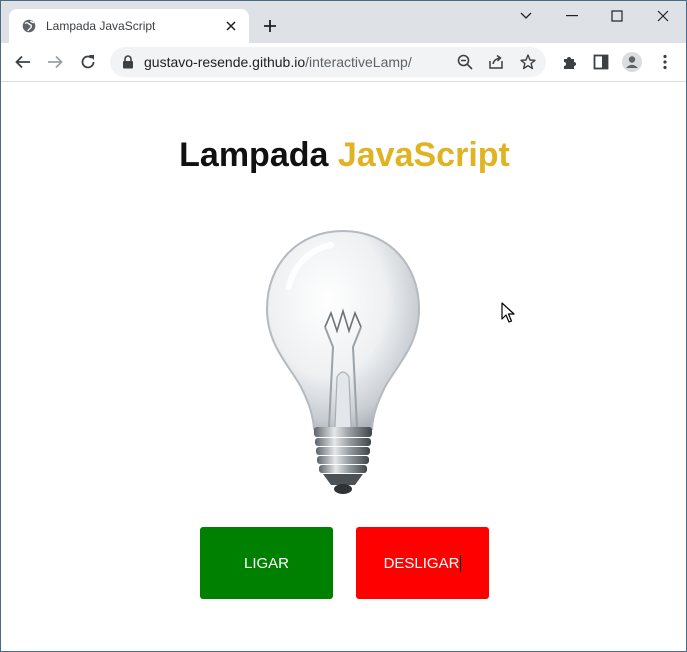 The height and width of the screenshot is (652, 687). Describe the element at coordinates (358, 62) in the screenshot. I see `url-path: /interactiveLamp/` at that location.